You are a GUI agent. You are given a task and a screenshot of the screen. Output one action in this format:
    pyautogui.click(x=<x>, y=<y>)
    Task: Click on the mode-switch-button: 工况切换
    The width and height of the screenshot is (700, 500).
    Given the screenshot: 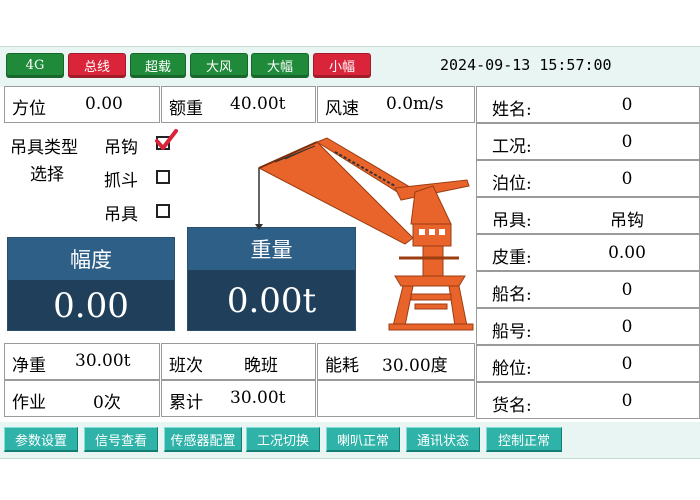 What is the action you would take?
    pyautogui.click(x=283, y=439)
    